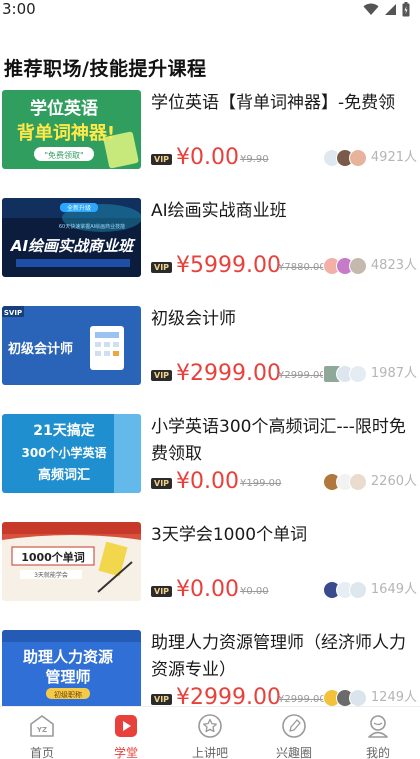 The image size is (420, 759). What do you see at coordinates (40, 349) in the screenshot?
I see `thumb-line1: 初级会计师` at bounding box center [40, 349].